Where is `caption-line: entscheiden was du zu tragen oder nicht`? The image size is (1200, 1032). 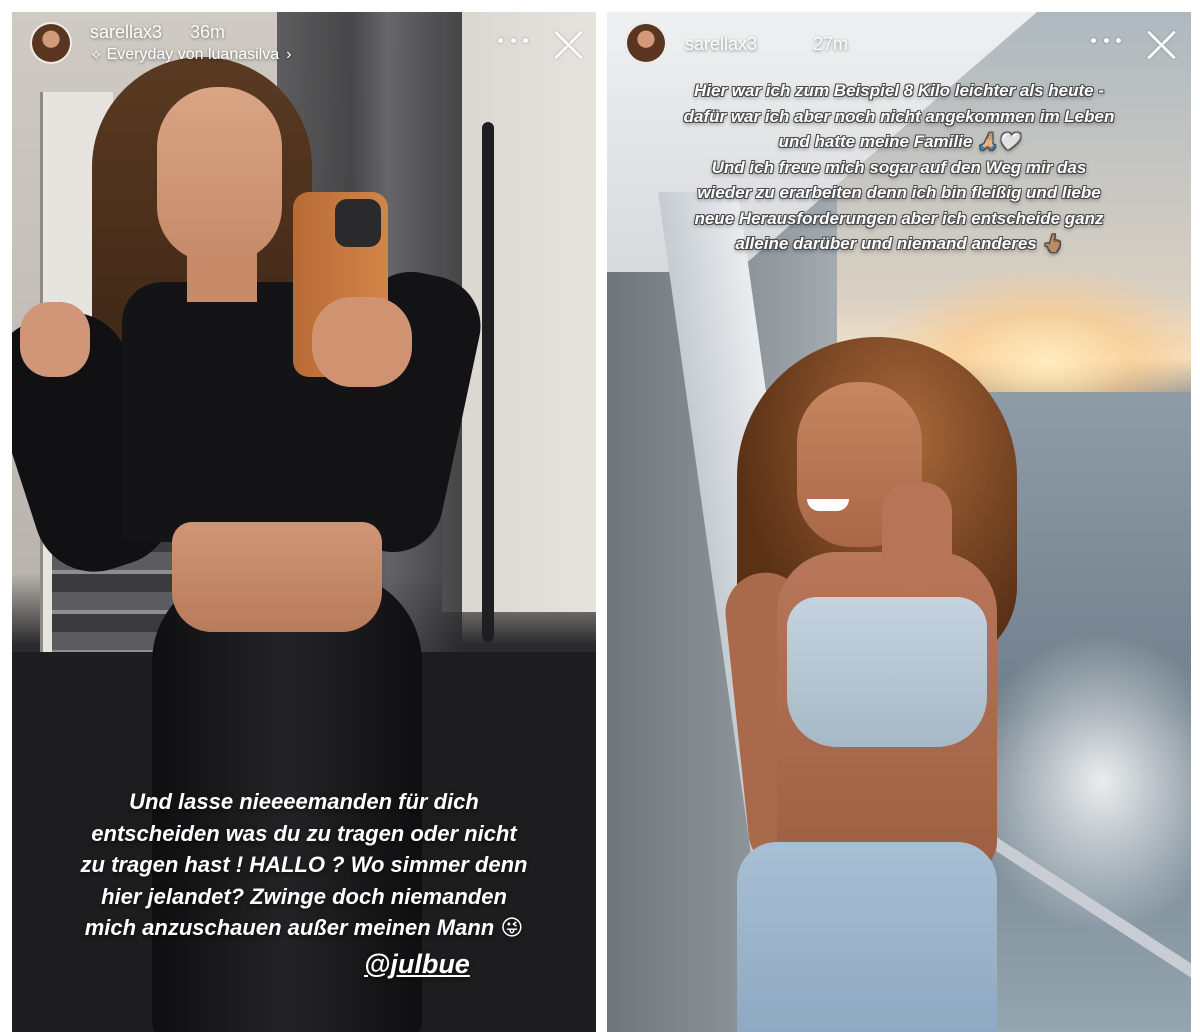 caption-line: entscheiden was du zu tragen oder nicht is located at coordinates (304, 833).